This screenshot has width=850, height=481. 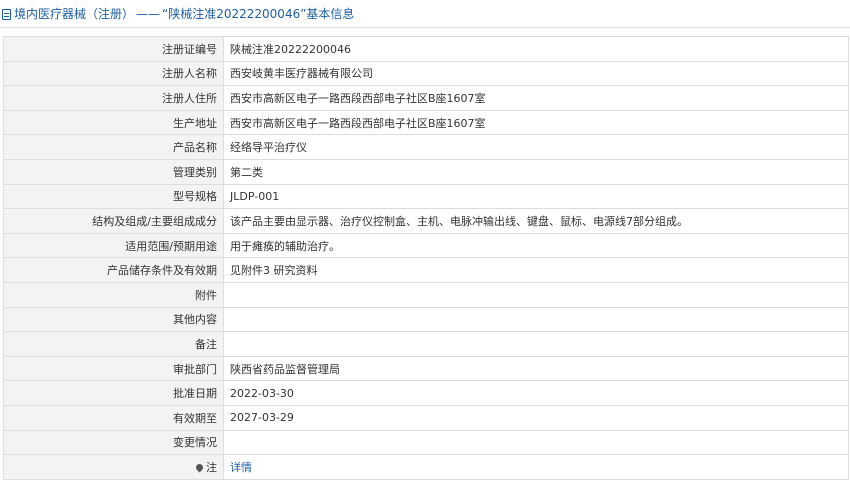 I want to click on header-dash: ——, so click(x=148, y=14).